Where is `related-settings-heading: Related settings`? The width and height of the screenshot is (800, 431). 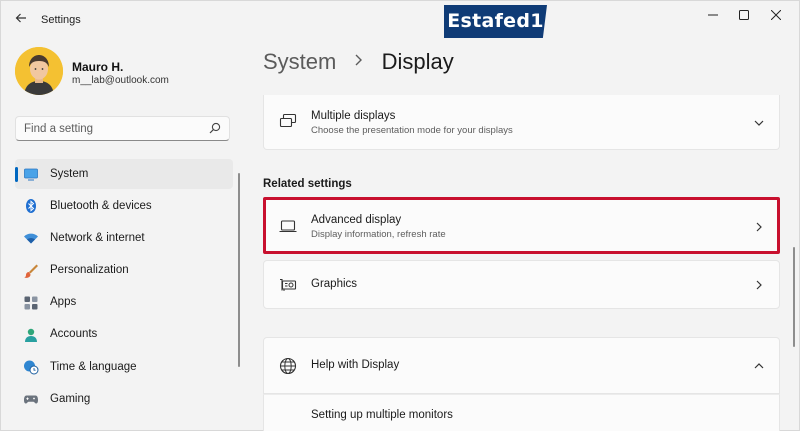 related-settings-heading: Related settings is located at coordinates (307, 184).